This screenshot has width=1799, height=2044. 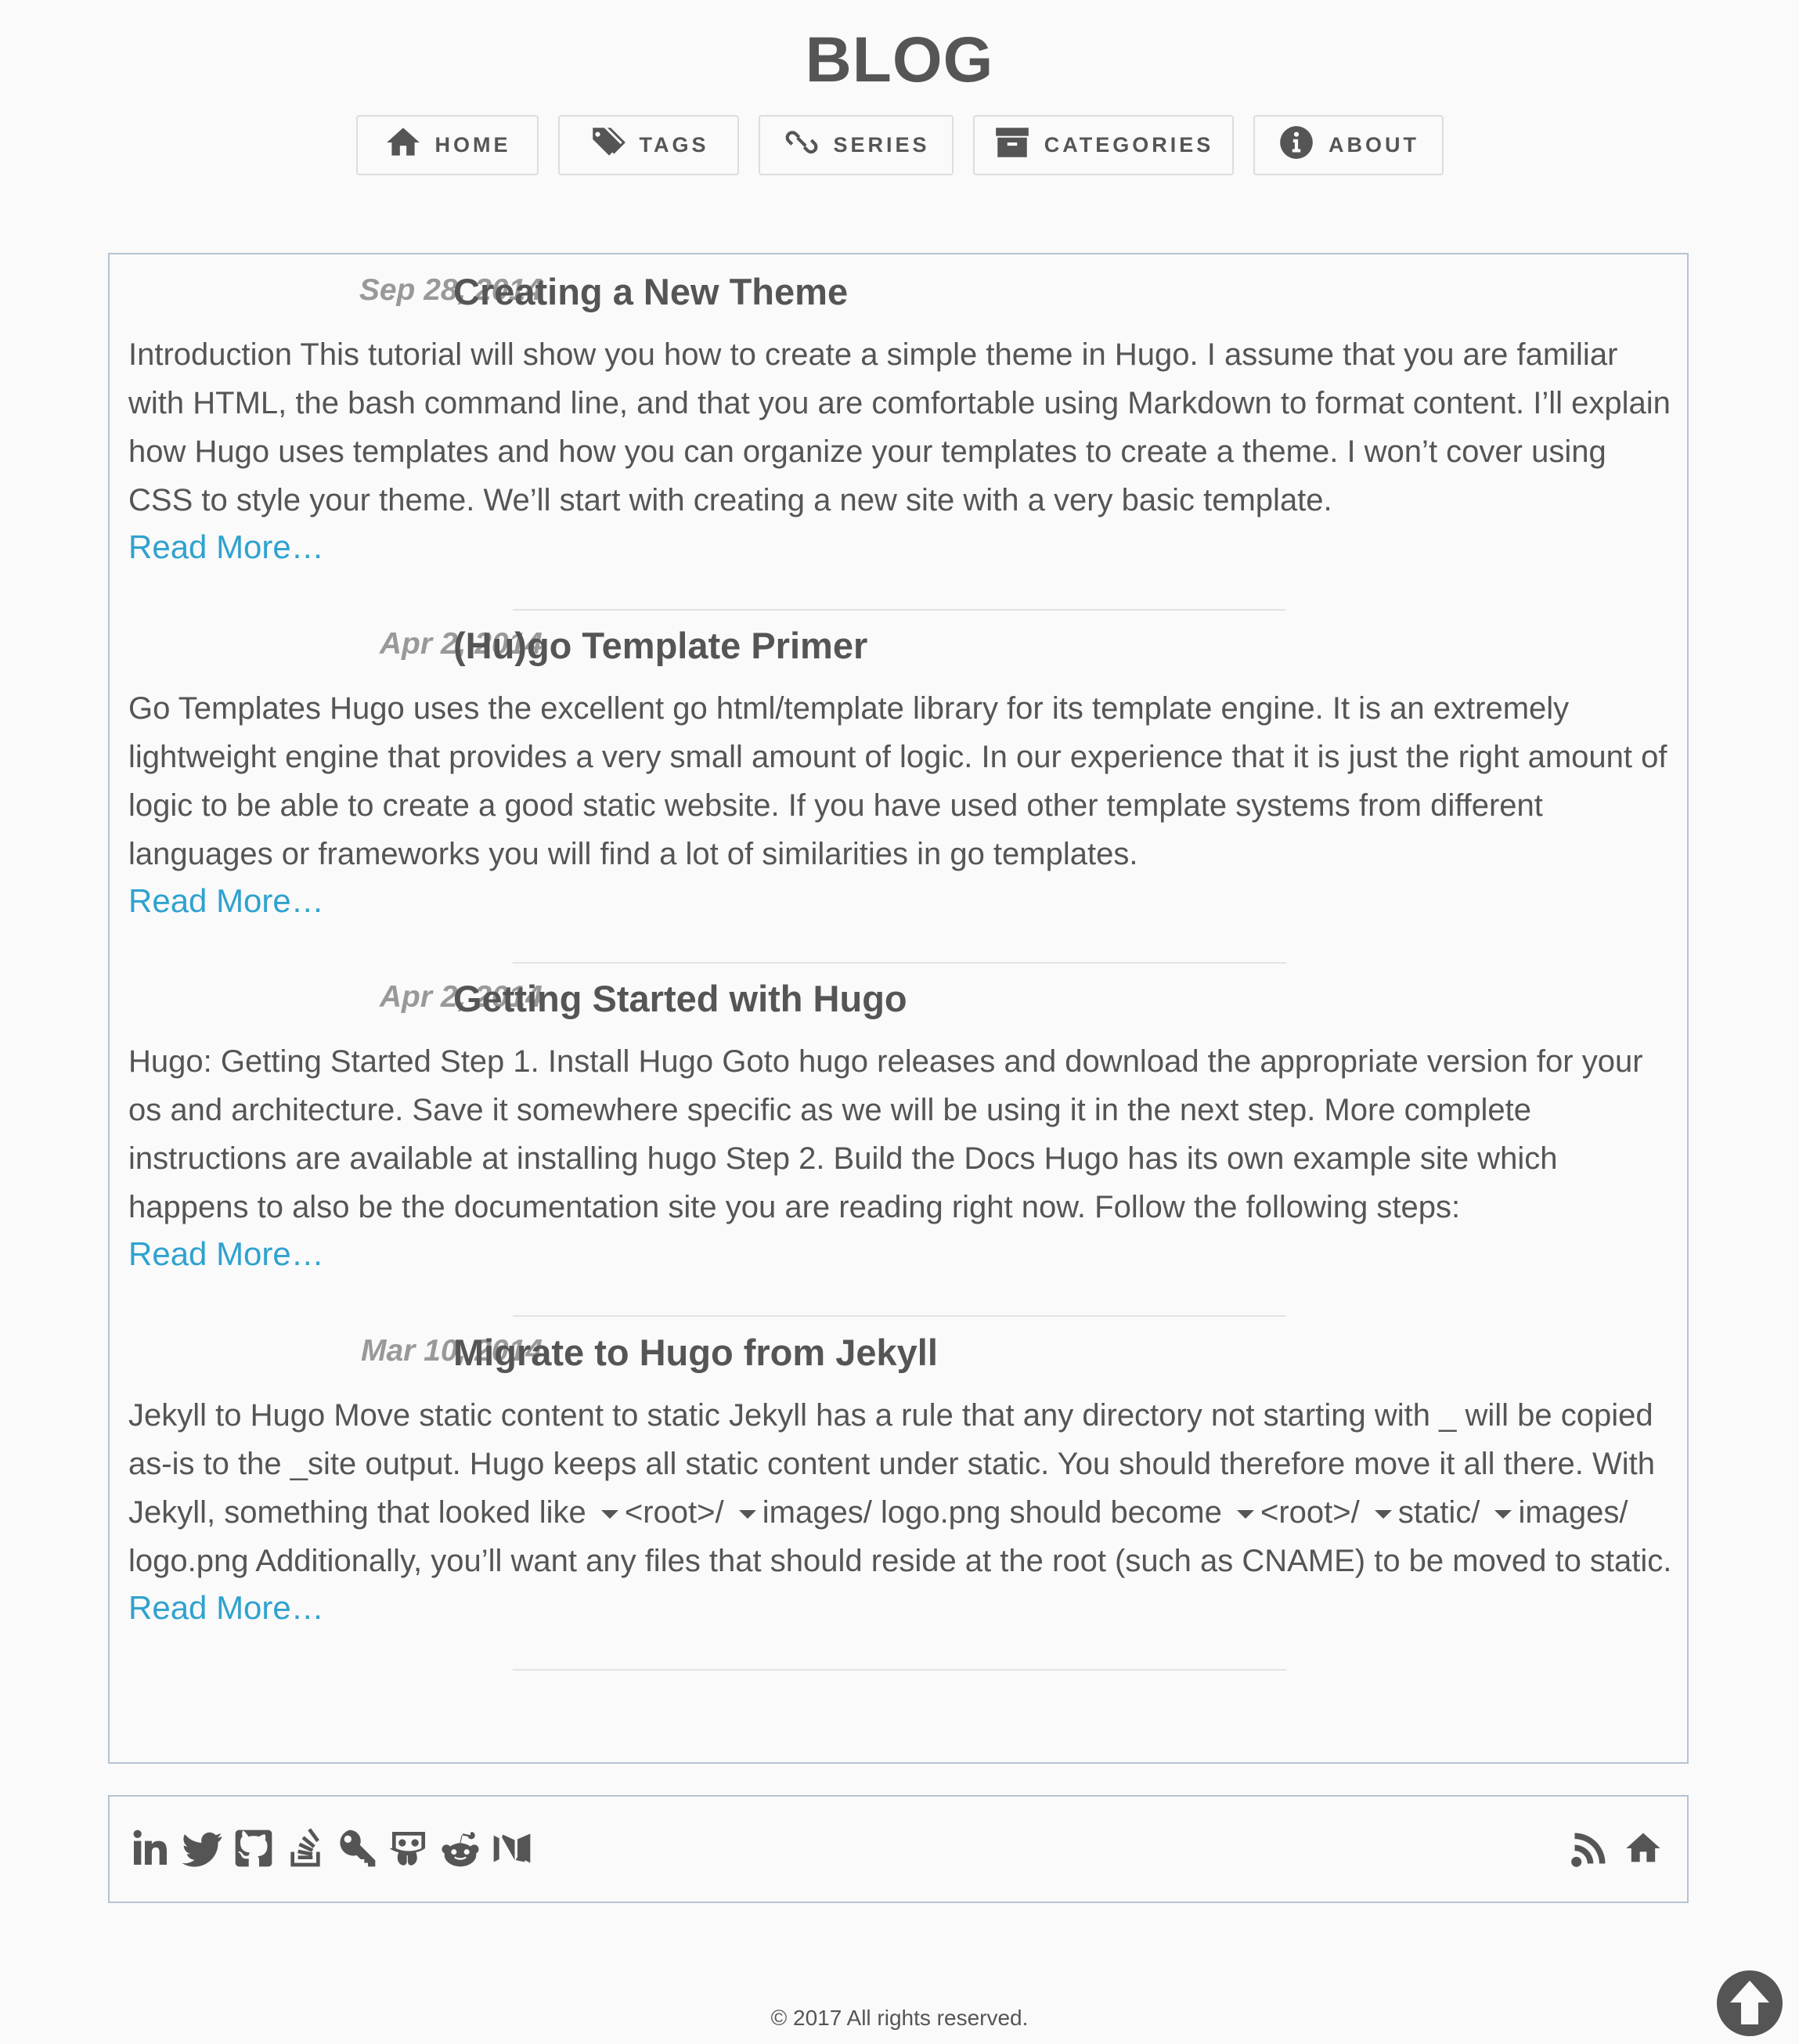 I want to click on nav-series-label: SERIES, so click(x=881, y=145).